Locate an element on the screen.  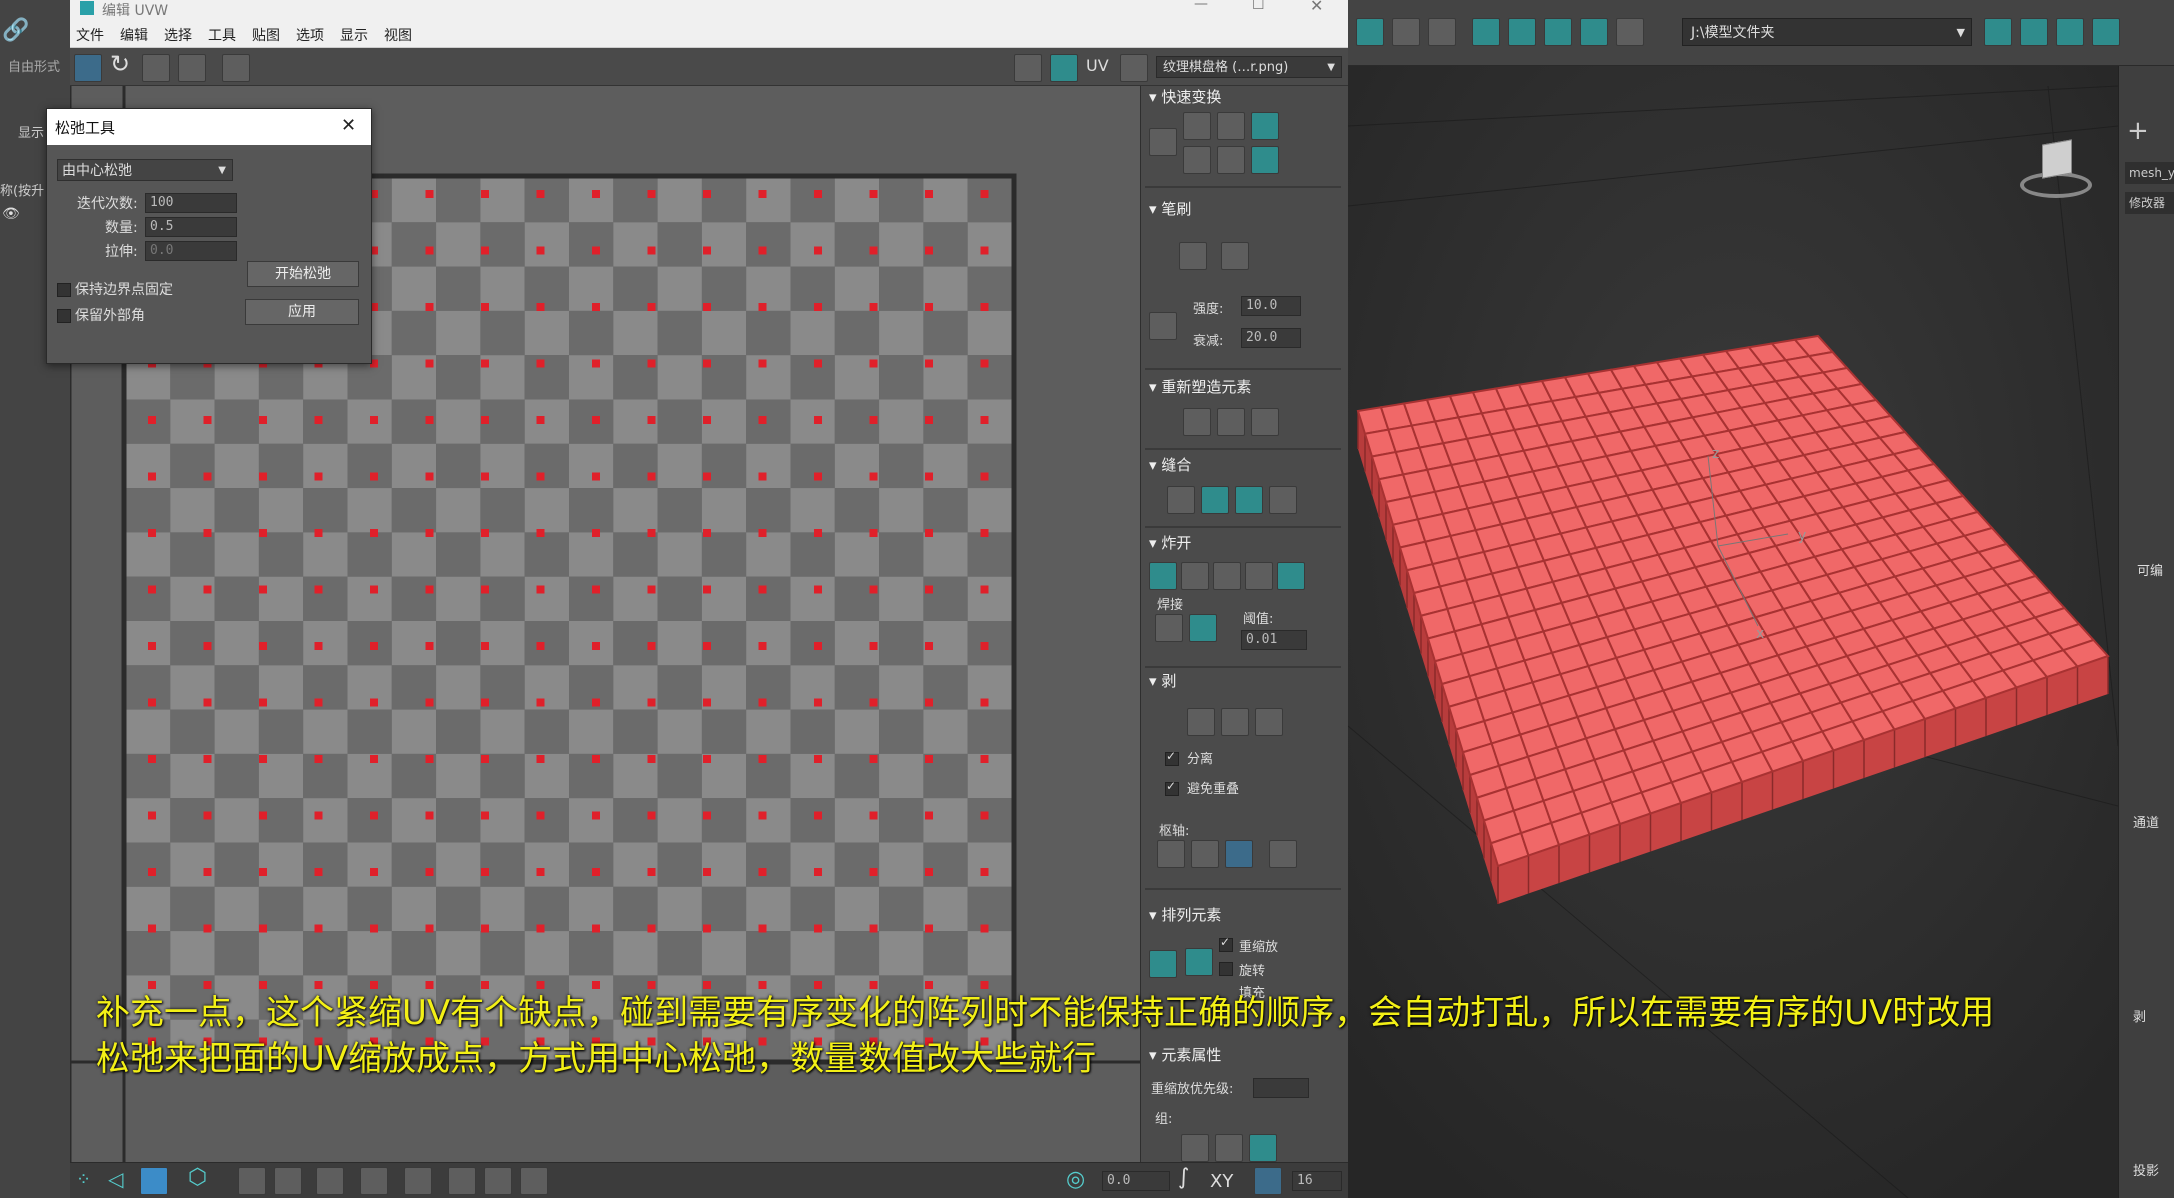
menu-file: 文件 is located at coordinates (90, 35).